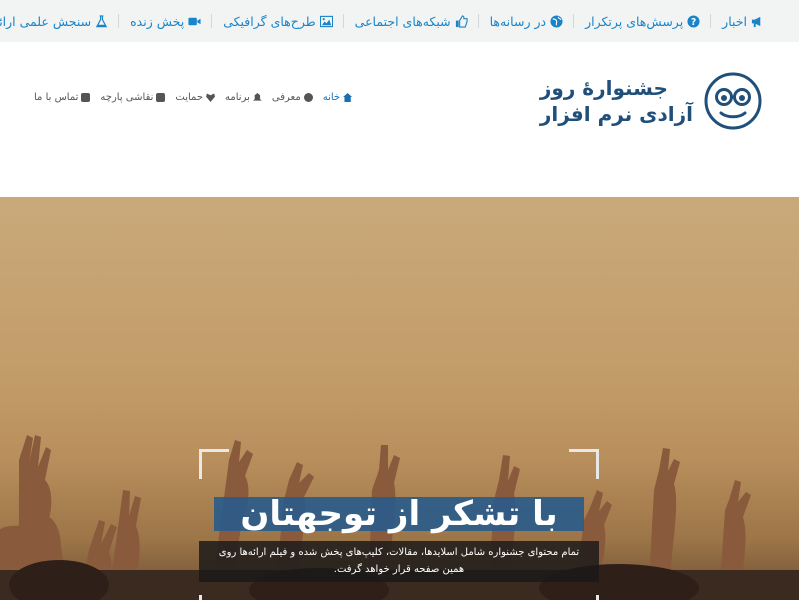 This screenshot has width=800, height=600. I want to click on top-link-label: شبکه‌های اجتماعی, so click(403, 21).